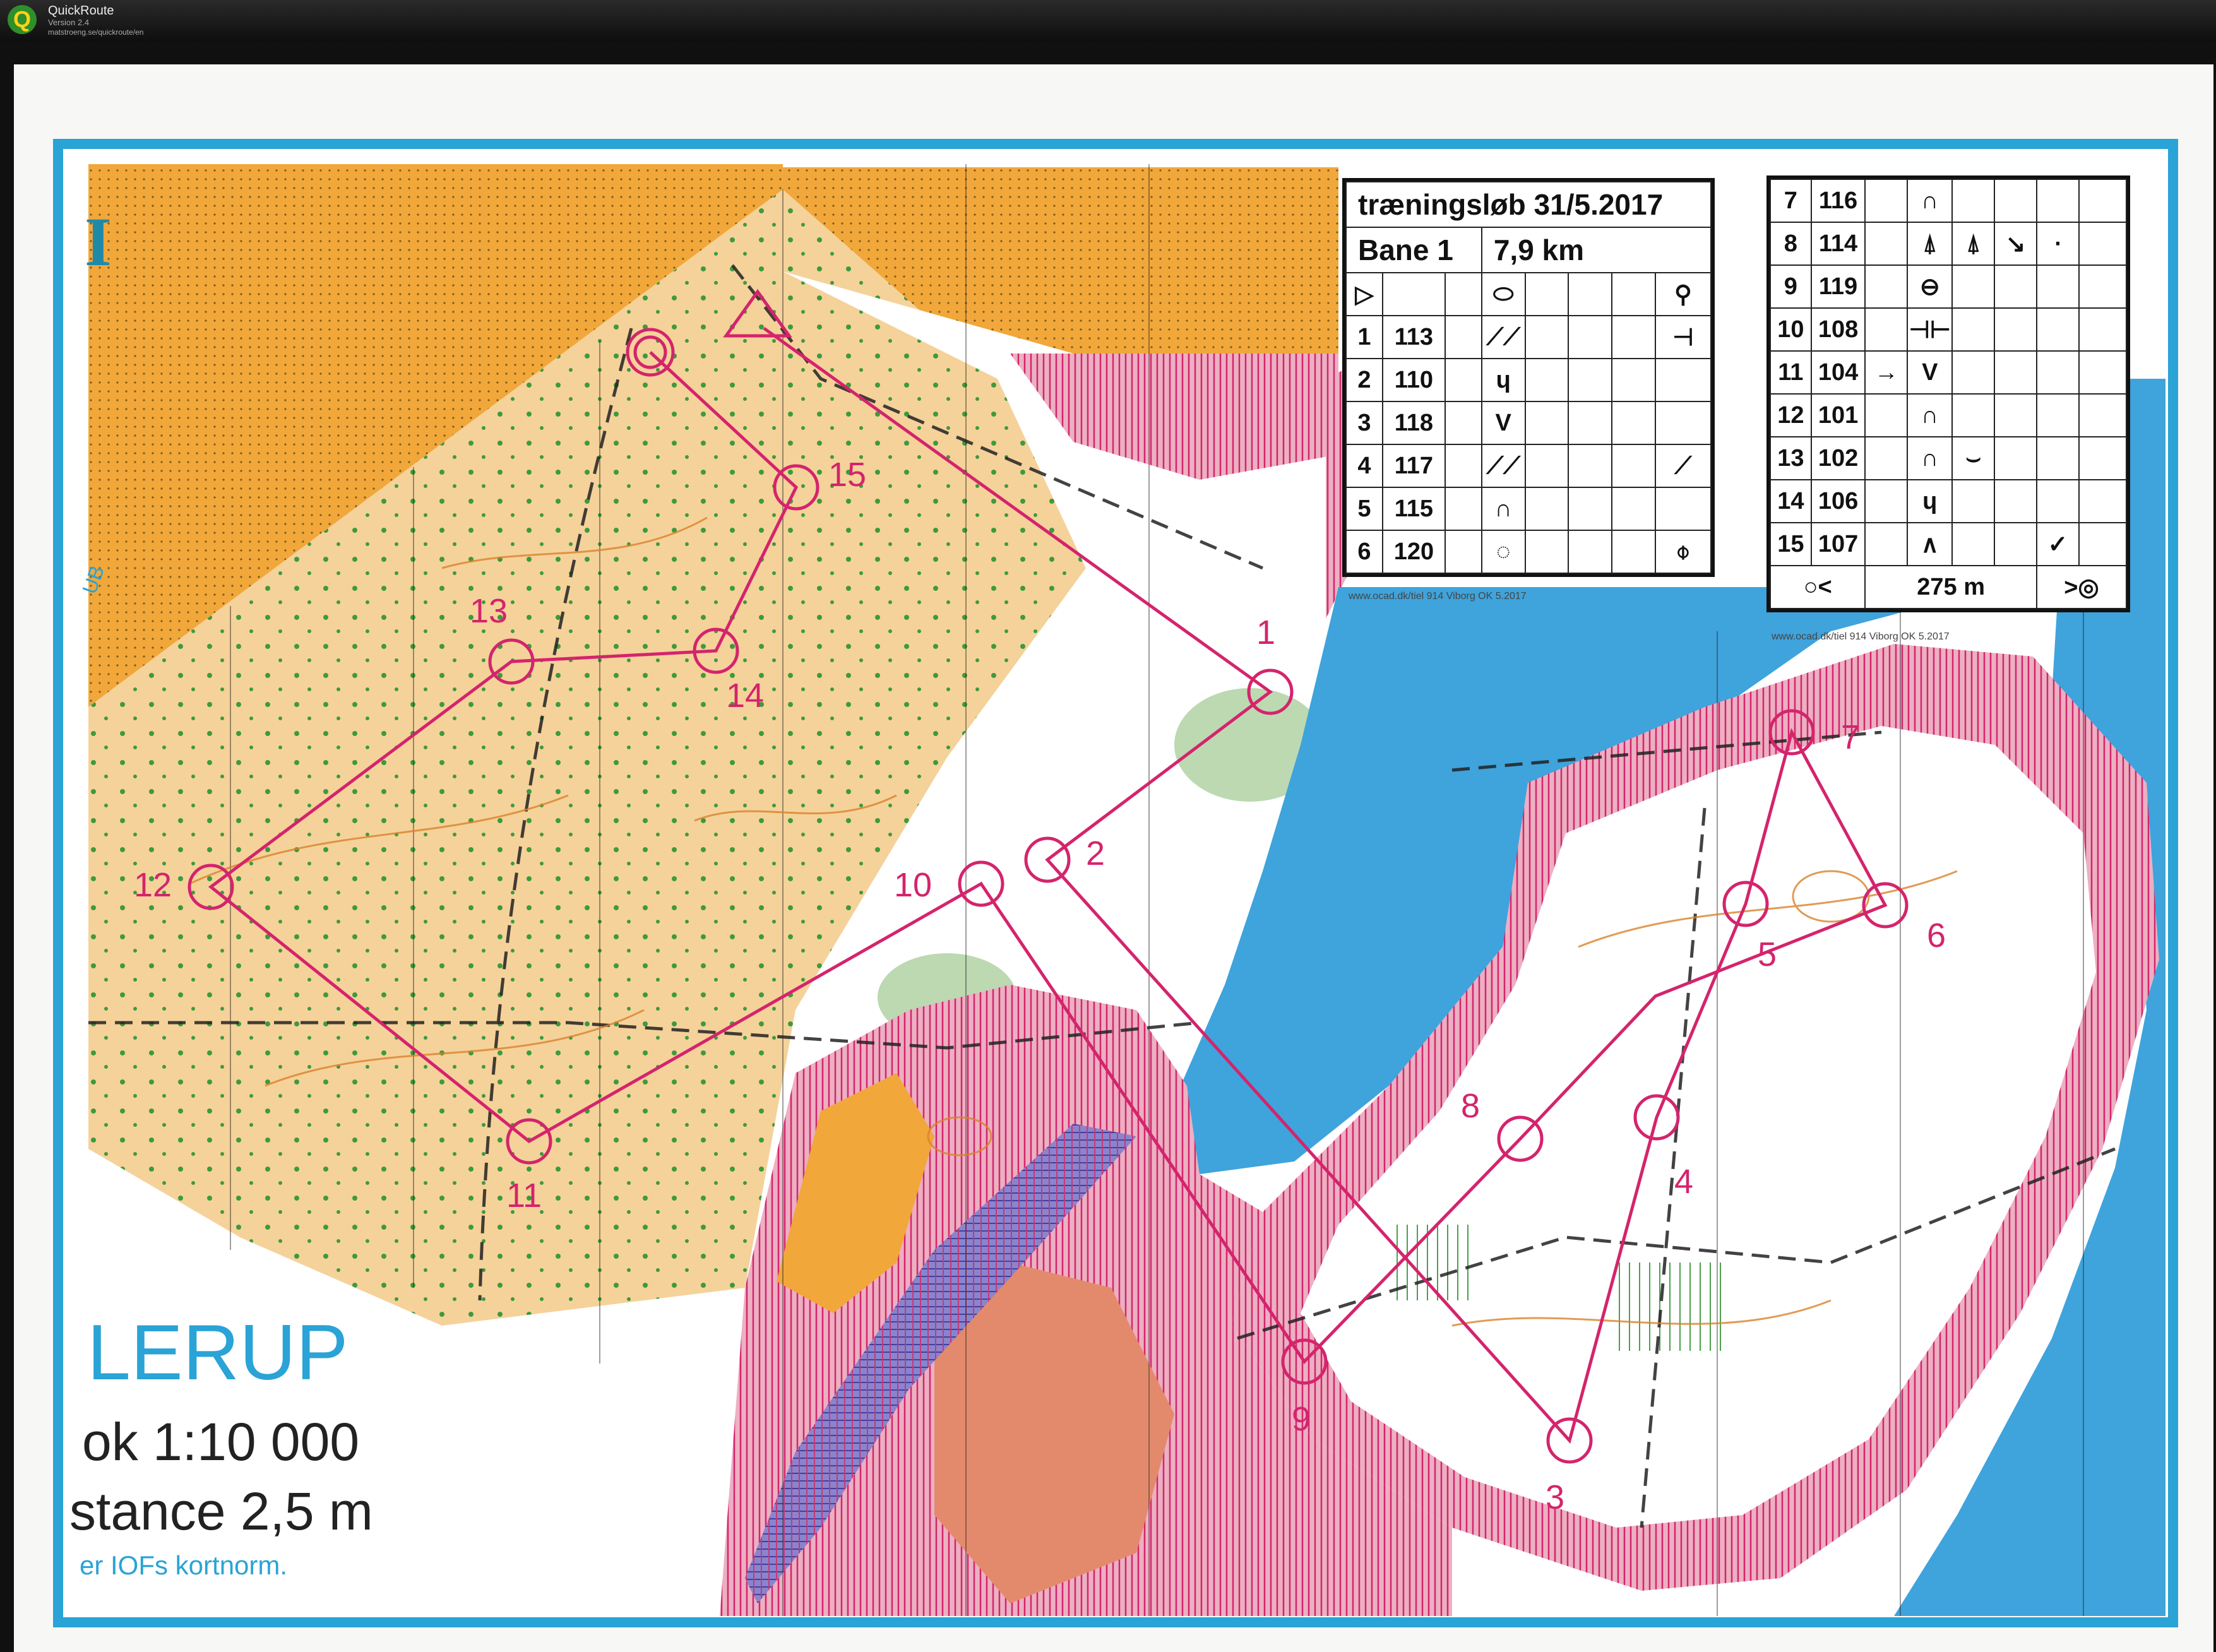 This screenshot has height=1652, width=2216. What do you see at coordinates (1596, 250) in the screenshot?
I see `course-length: 7,9 km` at bounding box center [1596, 250].